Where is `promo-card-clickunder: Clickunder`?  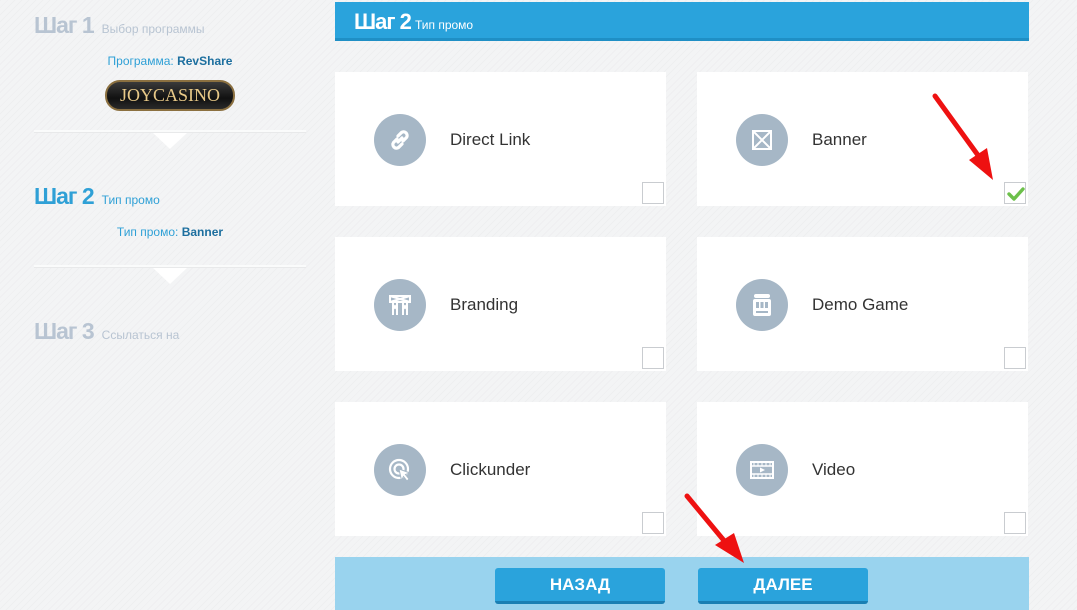 promo-card-clickunder: Clickunder is located at coordinates (500, 469).